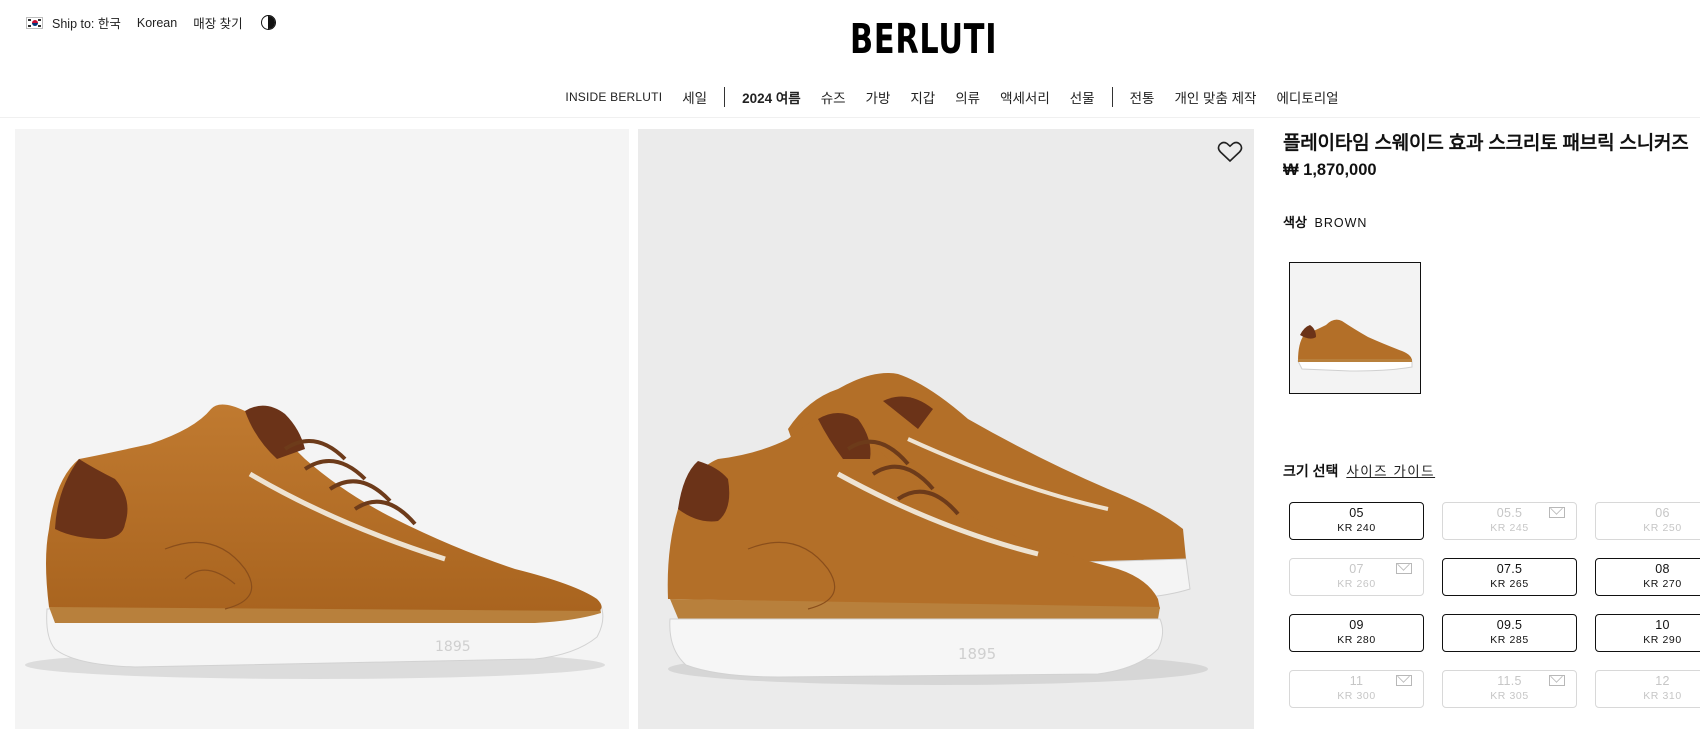 The height and width of the screenshot is (729, 1700). Describe the element at coordinates (1356, 584) in the screenshot. I see `size-kr: KR 260` at that location.